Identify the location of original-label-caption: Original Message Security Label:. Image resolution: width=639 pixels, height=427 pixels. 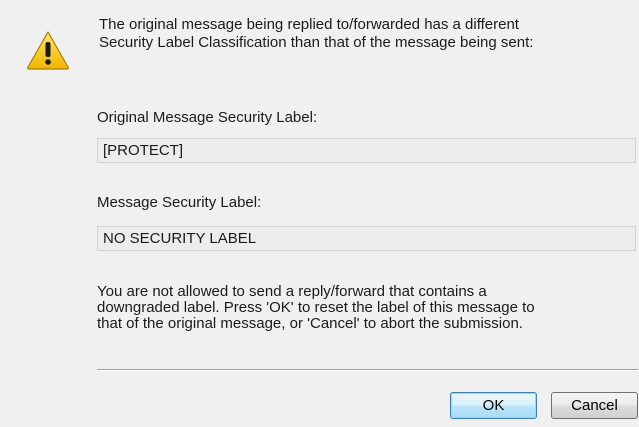
(207, 117).